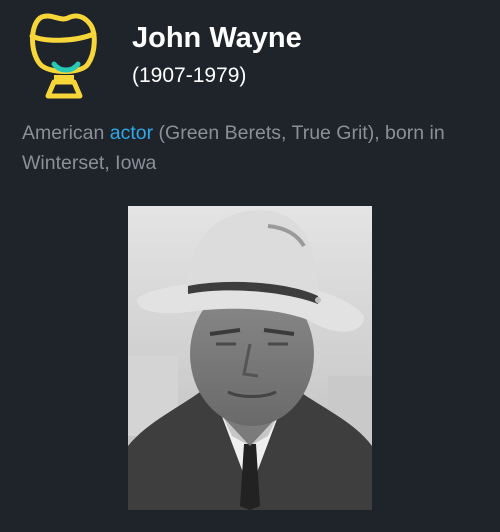 The width and height of the screenshot is (500, 532). What do you see at coordinates (131, 133) in the screenshot?
I see `occupation-link: actor` at bounding box center [131, 133].